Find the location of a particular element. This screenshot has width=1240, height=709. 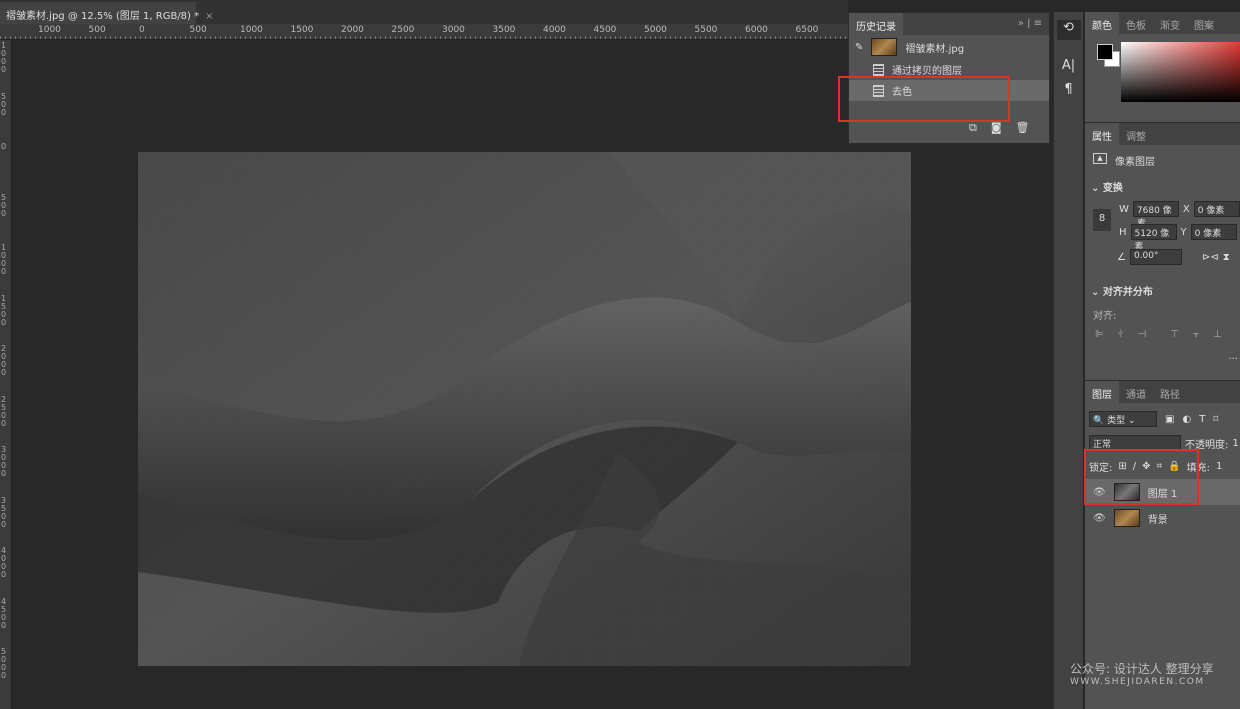

x-label: X is located at coordinates (1186, 209).